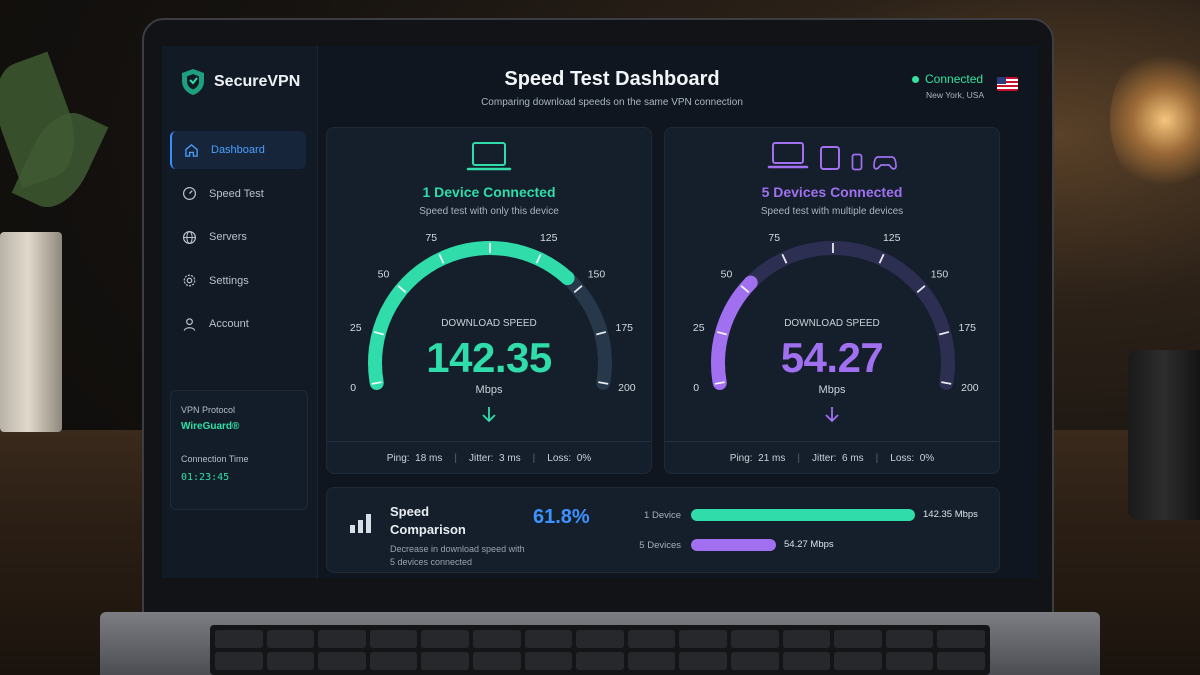  I want to click on us-flag-icon, so click(1007, 84).